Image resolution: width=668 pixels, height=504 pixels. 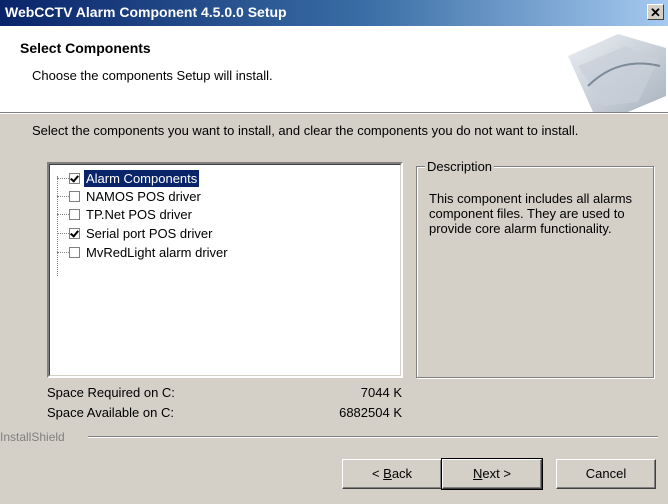 I want to click on description-legend: Description, so click(x=460, y=166).